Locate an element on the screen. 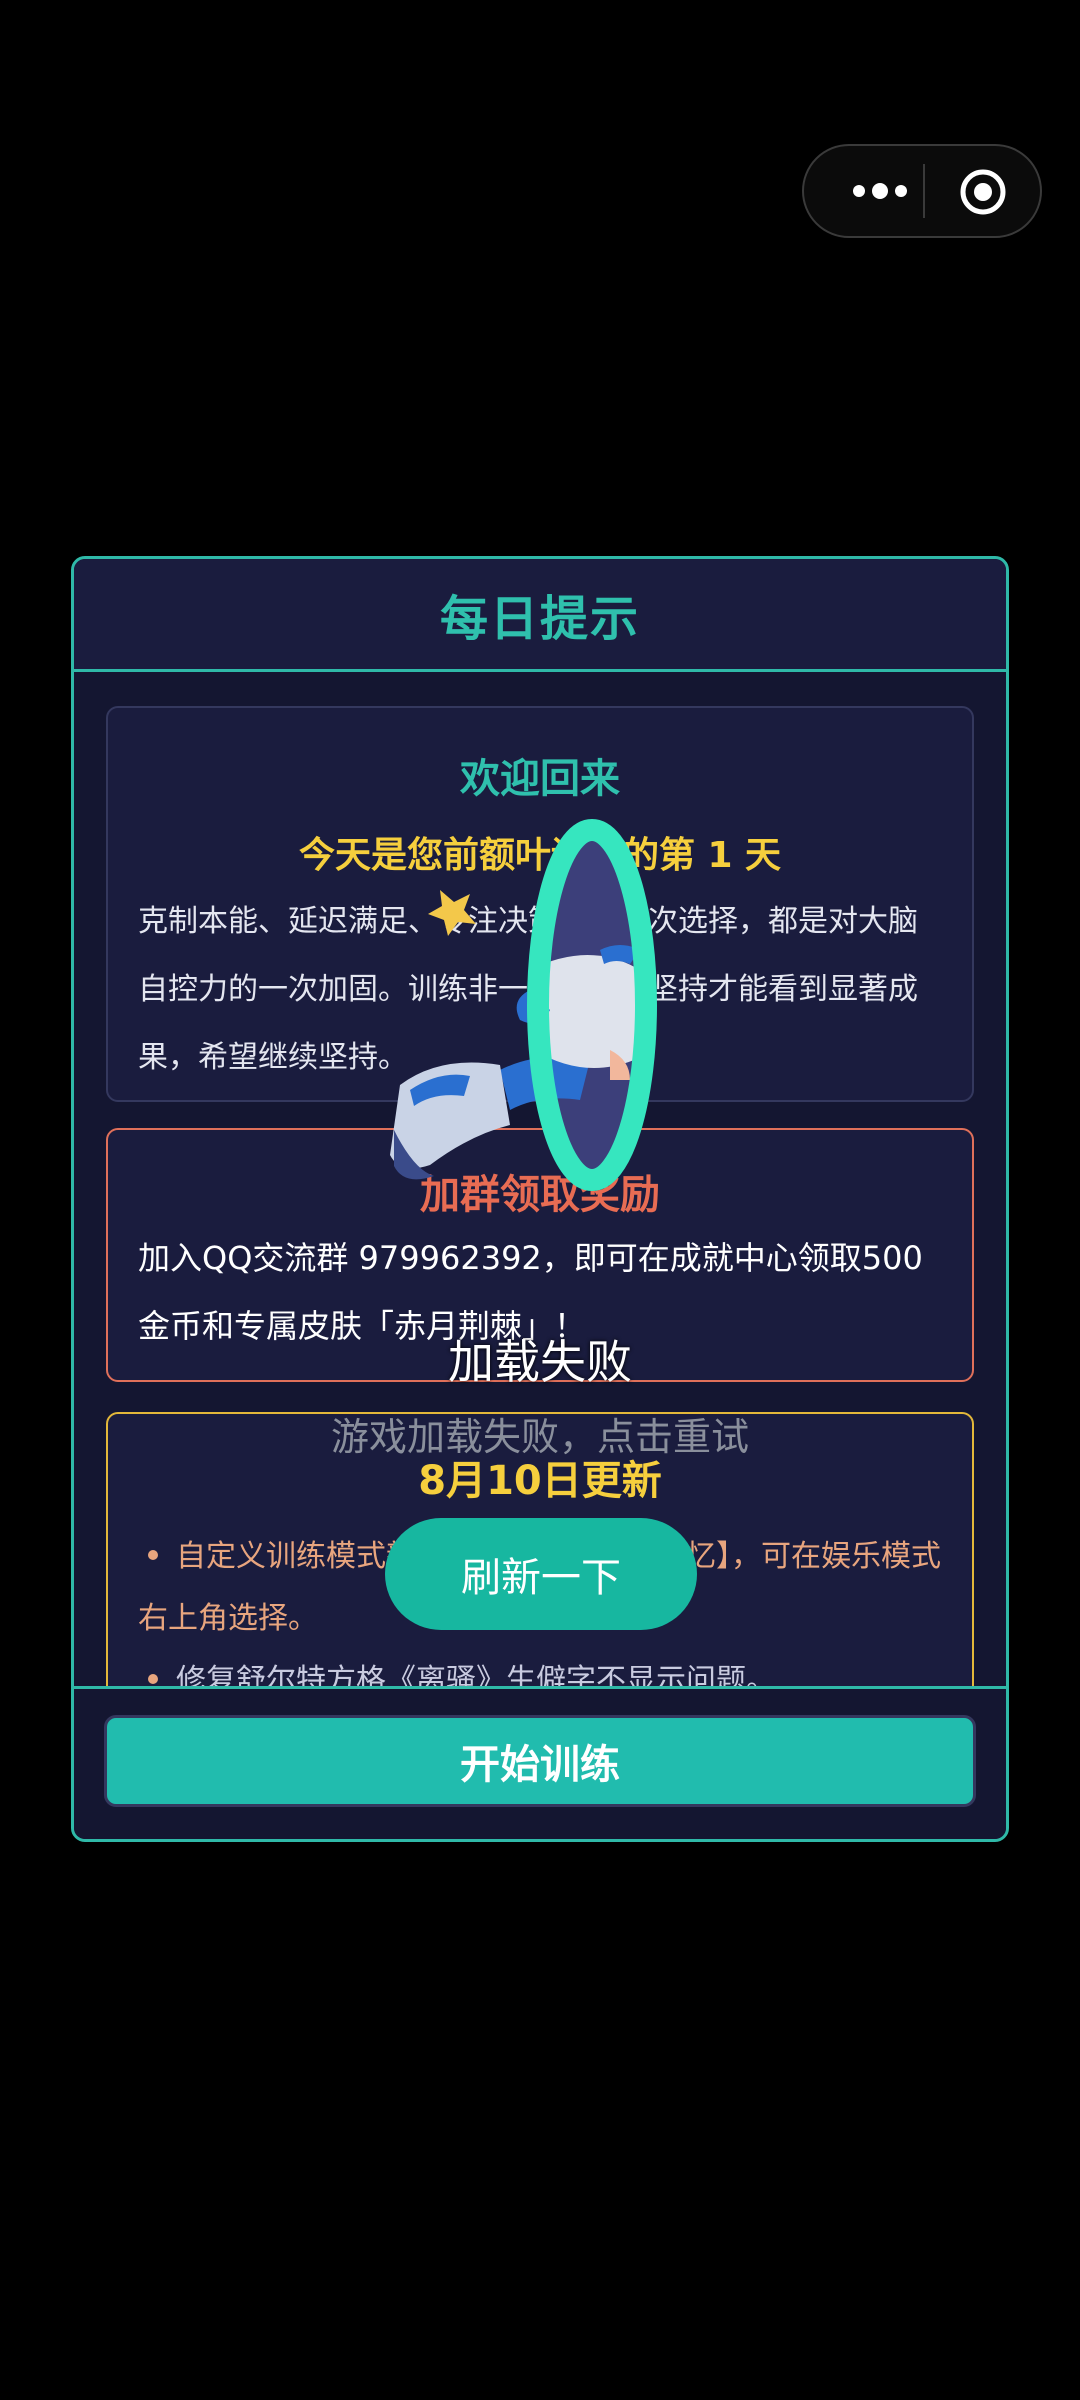  update-title: 8月10日更新 is located at coordinates (540, 1481).